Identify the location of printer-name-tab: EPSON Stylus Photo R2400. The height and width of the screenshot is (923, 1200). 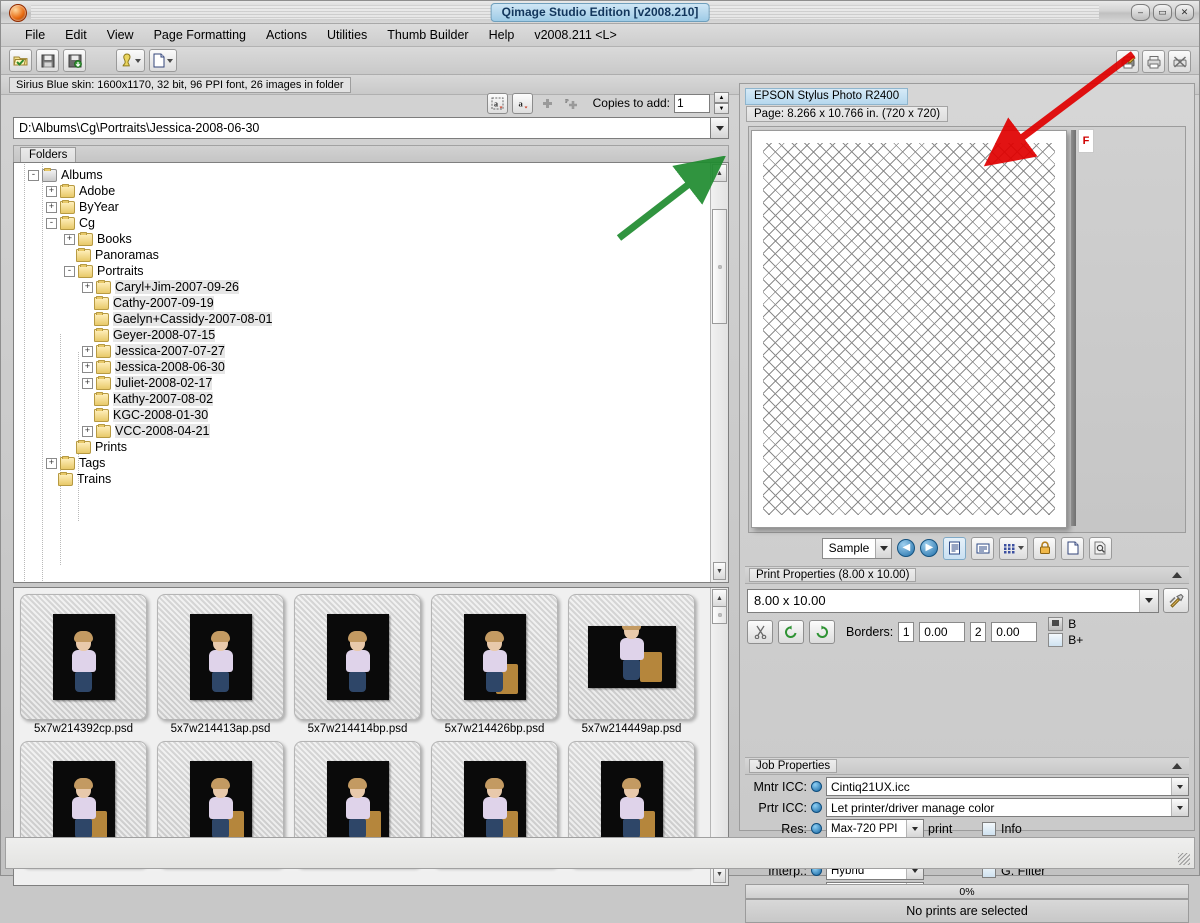
(827, 96).